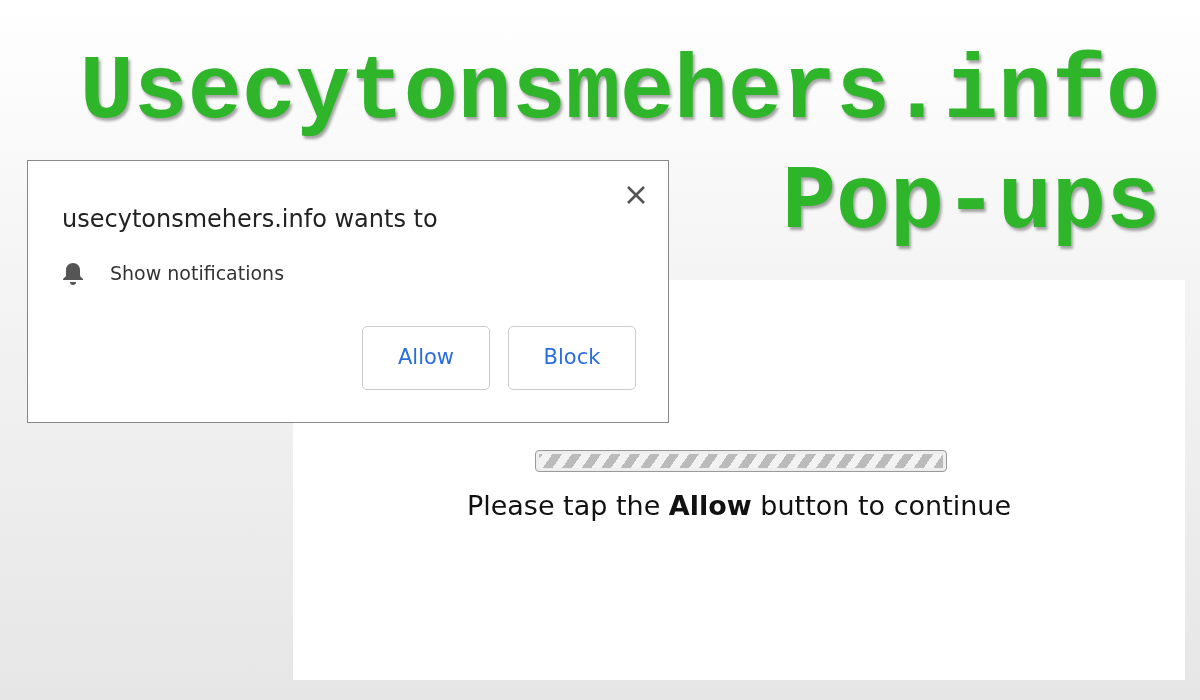 The width and height of the screenshot is (1200, 700). What do you see at coordinates (970, 203) in the screenshot?
I see `headline-text: Pop-ups` at bounding box center [970, 203].